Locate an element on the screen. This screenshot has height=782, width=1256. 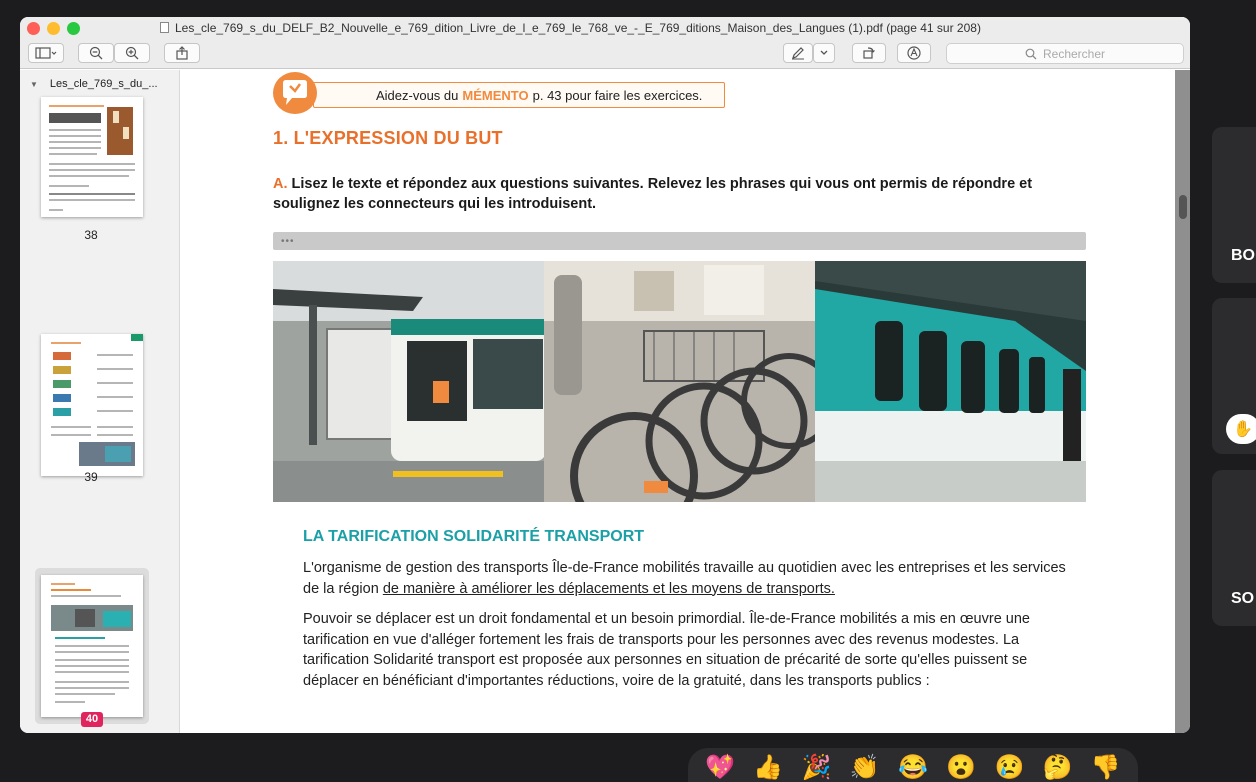
exercise-letter: A. is located at coordinates (280, 184).